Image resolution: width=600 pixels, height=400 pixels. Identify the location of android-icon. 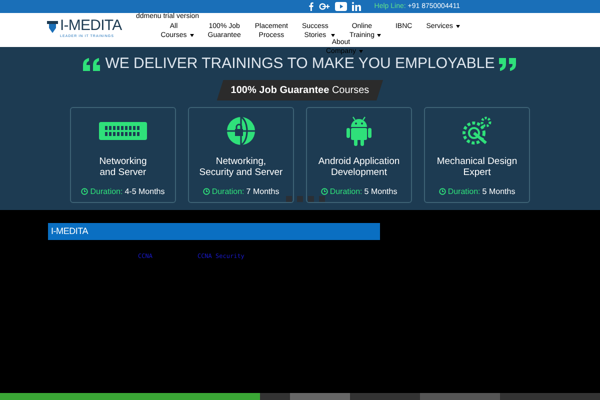
(359, 131).